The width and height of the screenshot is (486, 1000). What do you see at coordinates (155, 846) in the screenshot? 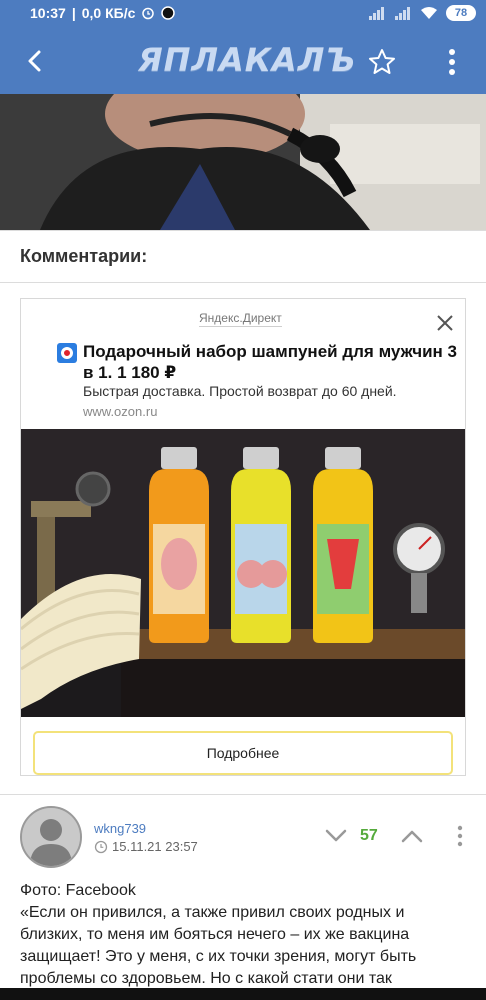
I see `comment-timestamp: 15.11.21 23:57` at bounding box center [155, 846].